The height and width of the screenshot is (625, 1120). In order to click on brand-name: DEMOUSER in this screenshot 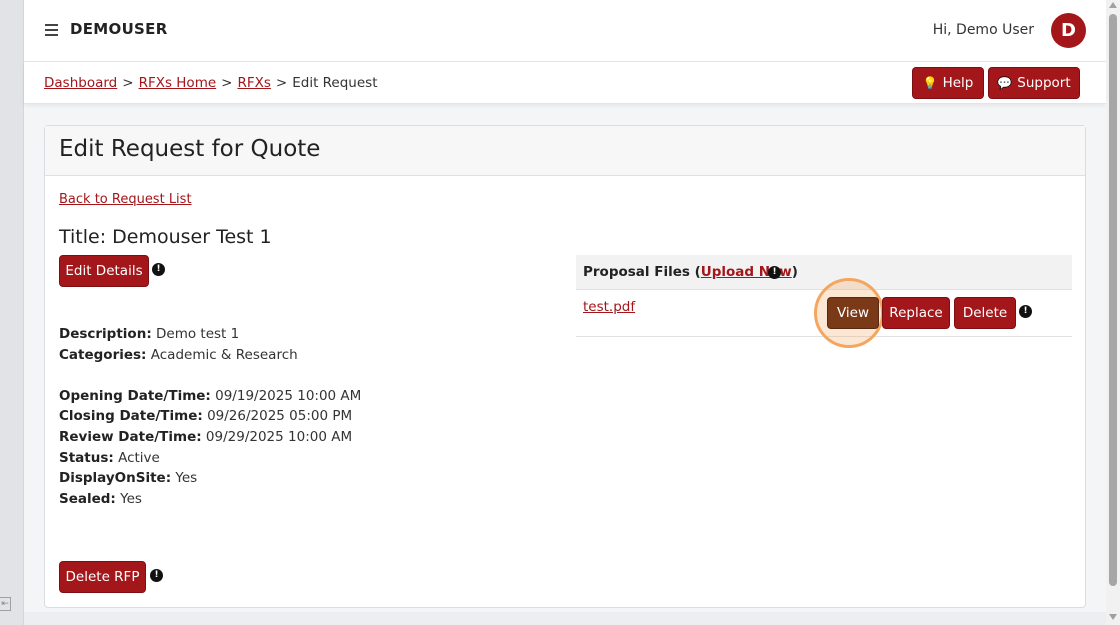, I will do `click(119, 29)`.